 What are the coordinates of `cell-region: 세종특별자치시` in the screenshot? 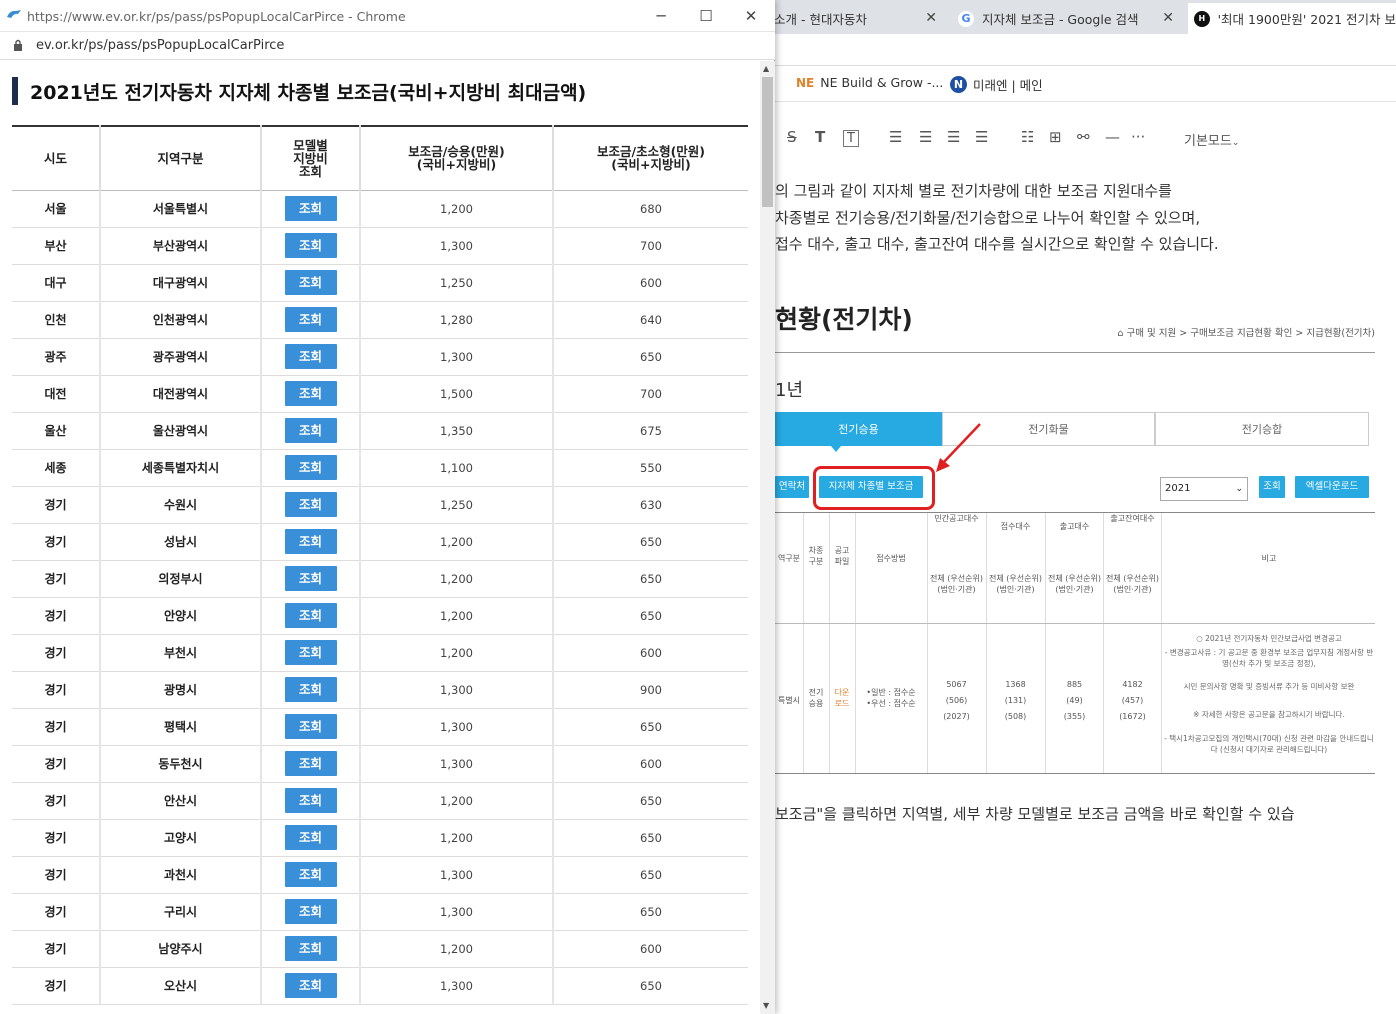 It's located at (180, 468).